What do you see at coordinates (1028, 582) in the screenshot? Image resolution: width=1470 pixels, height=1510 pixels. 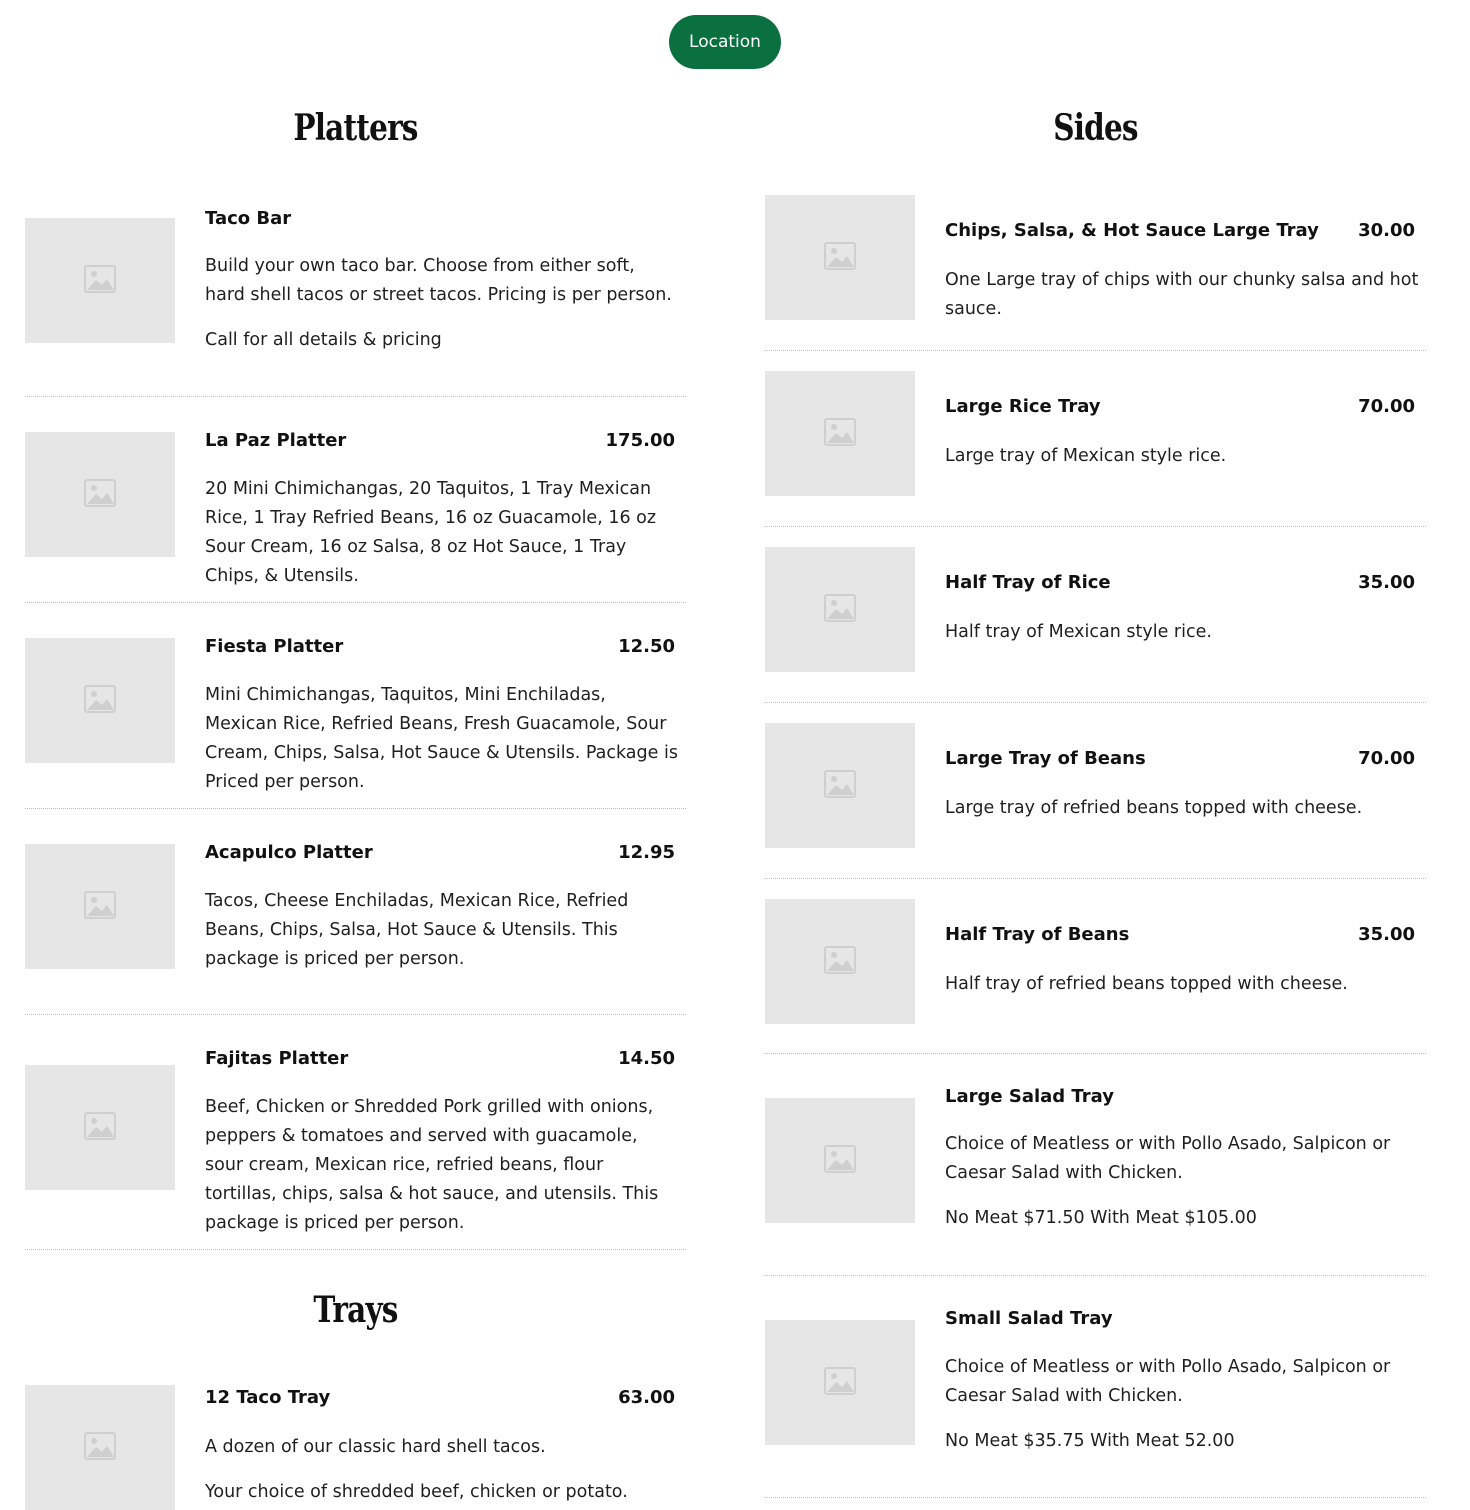 I see `item-name: Half Tray of Rice` at bounding box center [1028, 582].